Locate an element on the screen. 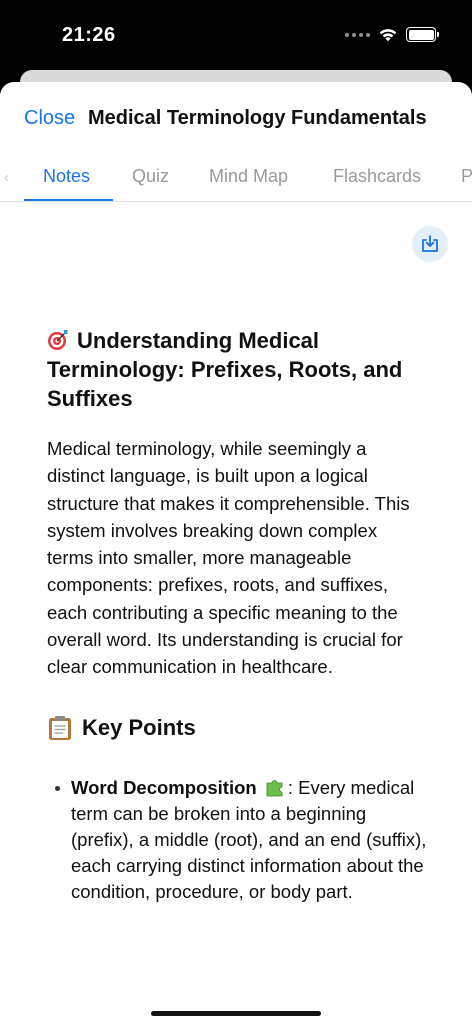 The height and width of the screenshot is (1024, 472). tab-mind-map: Mind Map is located at coordinates (248, 176).